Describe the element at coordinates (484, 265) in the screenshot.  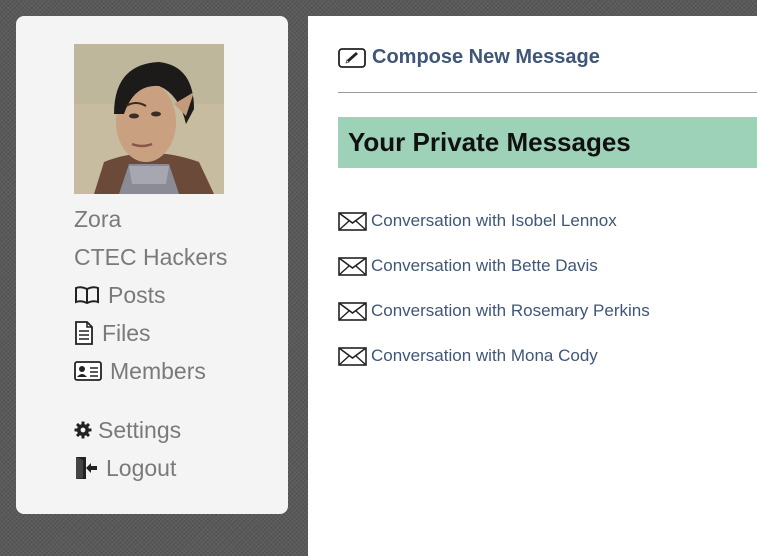
I see `conversation-label: Conversation with Bette Davis` at that location.